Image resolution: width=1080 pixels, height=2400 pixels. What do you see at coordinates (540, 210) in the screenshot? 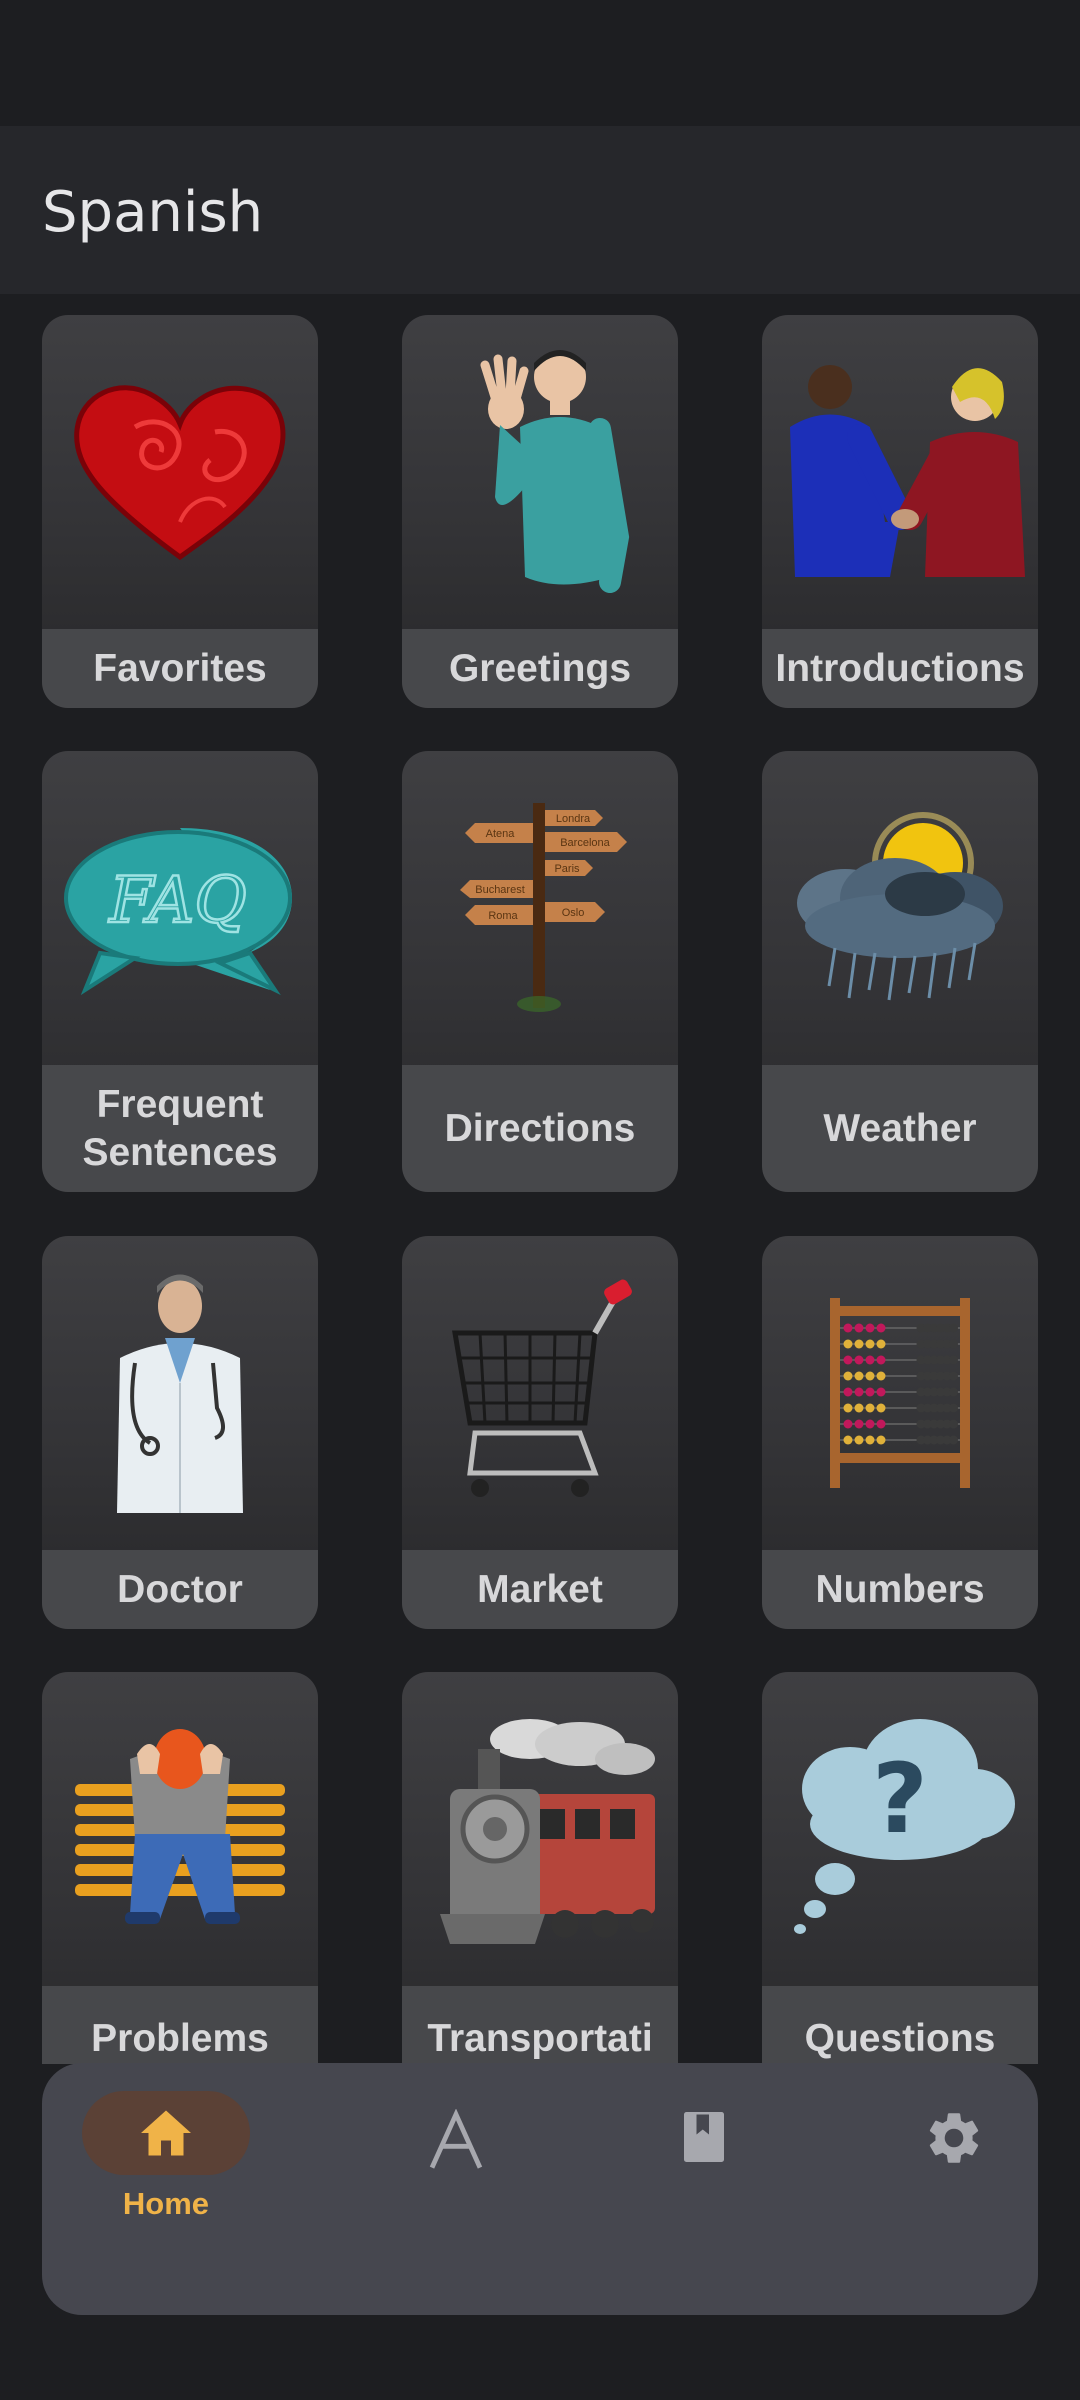
I see `app-bar: Spanish` at bounding box center [540, 210].